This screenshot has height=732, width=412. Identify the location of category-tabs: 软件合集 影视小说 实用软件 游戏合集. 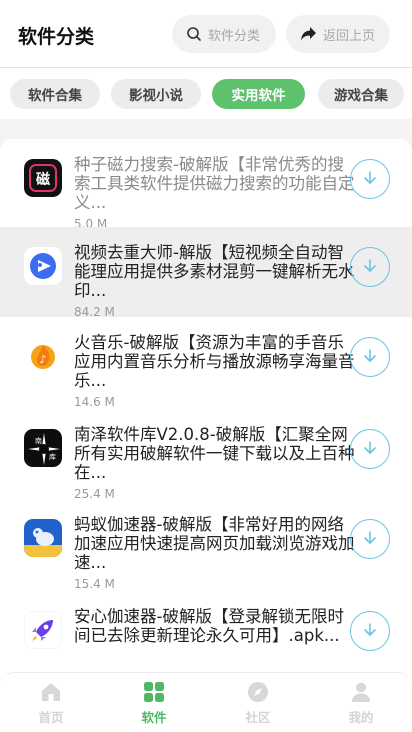
(206, 94).